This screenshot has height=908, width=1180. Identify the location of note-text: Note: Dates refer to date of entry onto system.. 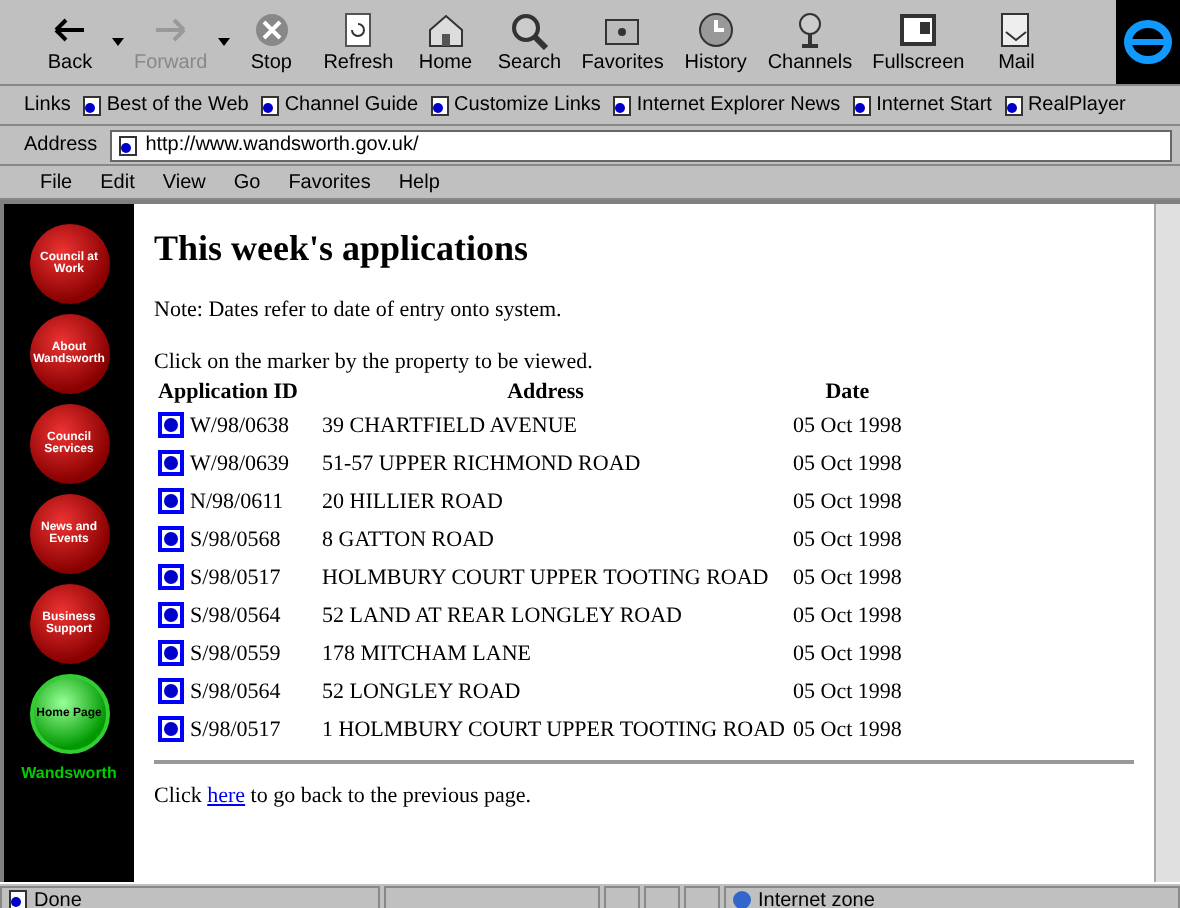
(359, 310).